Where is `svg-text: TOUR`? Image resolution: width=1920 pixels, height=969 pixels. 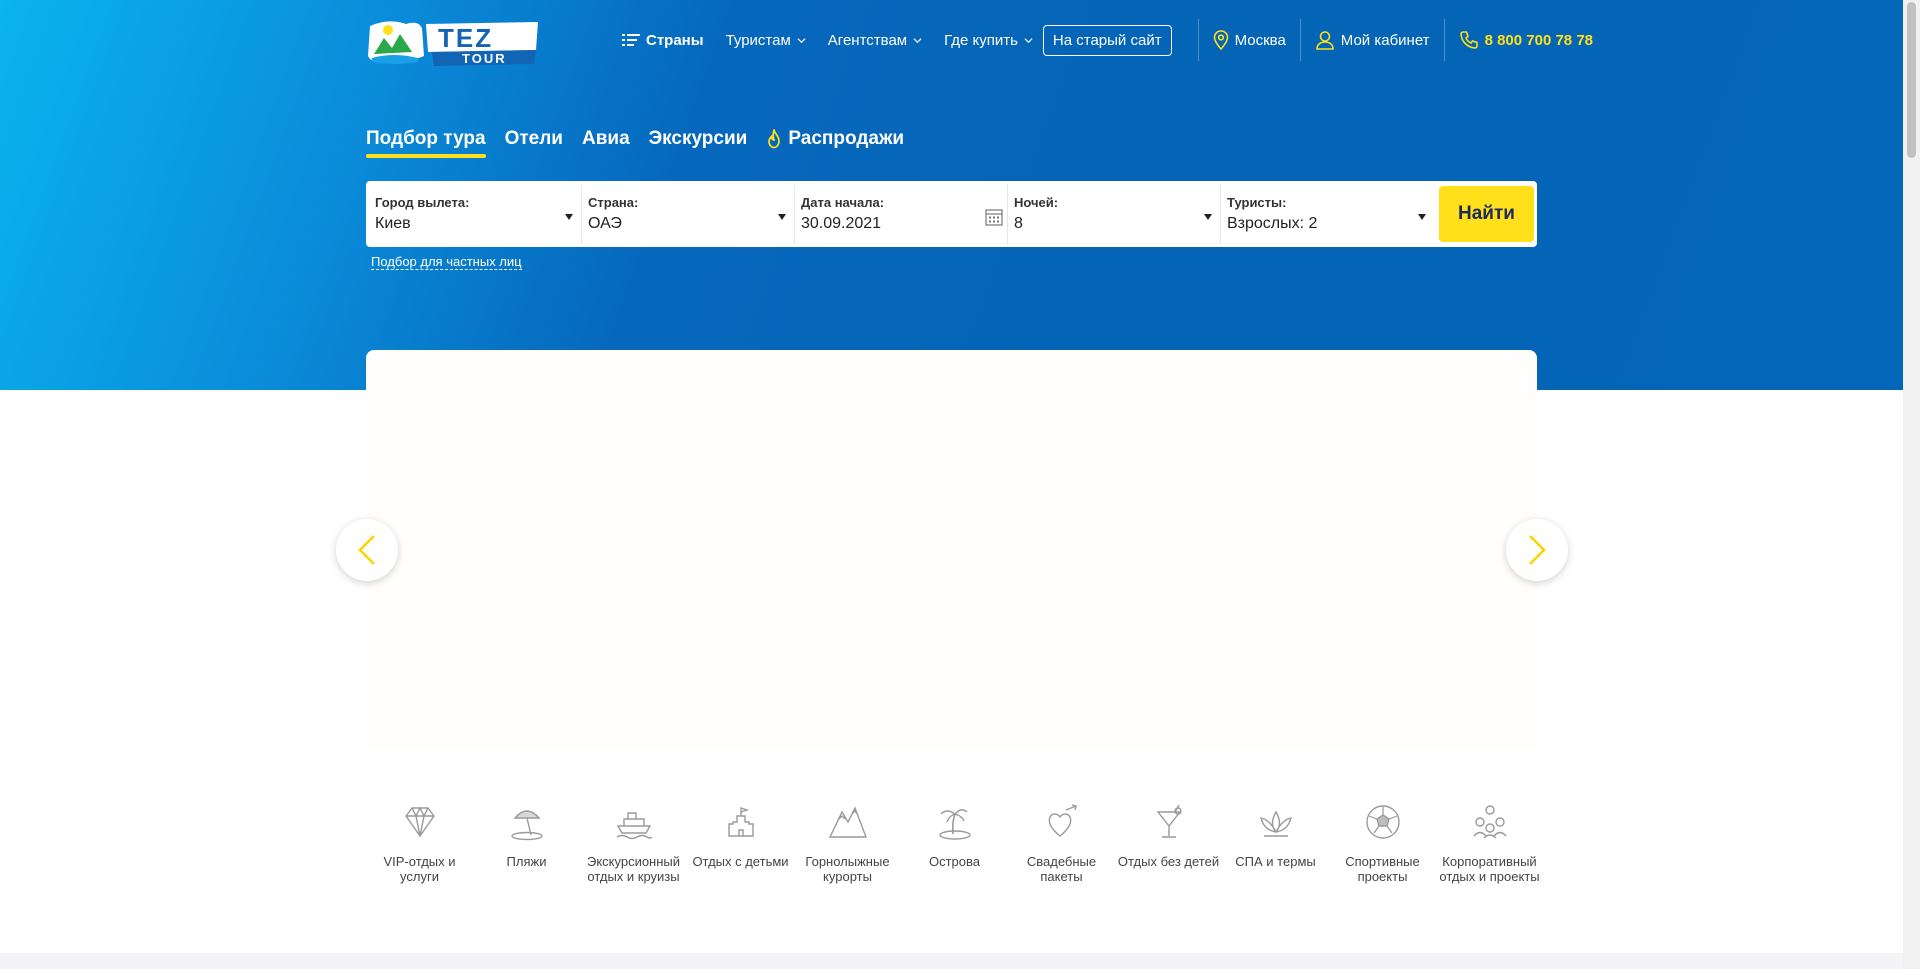
svg-text: TOUR is located at coordinates (484, 58).